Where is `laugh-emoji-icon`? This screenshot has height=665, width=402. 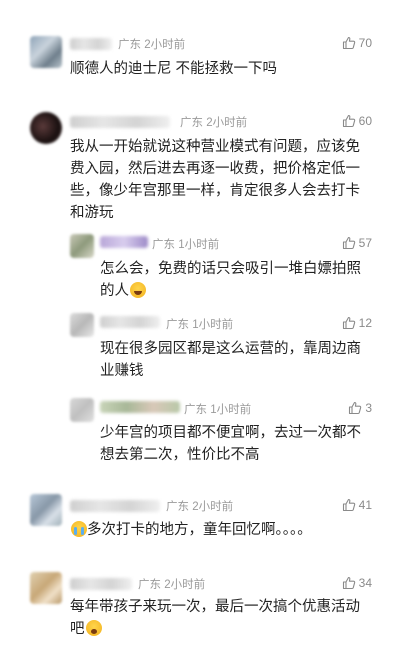
laugh-emoji-icon is located at coordinates (138, 290).